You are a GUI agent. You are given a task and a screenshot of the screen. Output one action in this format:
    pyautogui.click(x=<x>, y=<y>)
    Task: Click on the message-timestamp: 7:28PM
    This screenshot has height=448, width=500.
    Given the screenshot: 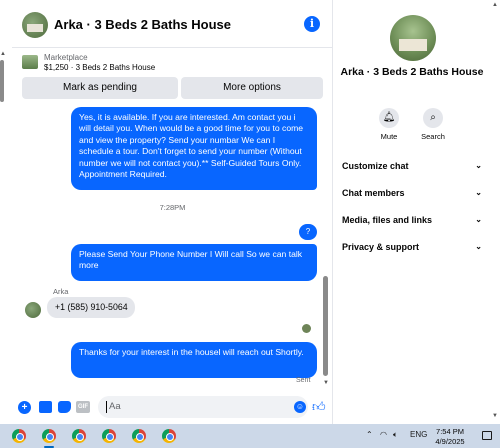 What is the action you would take?
    pyautogui.click(x=172, y=207)
    